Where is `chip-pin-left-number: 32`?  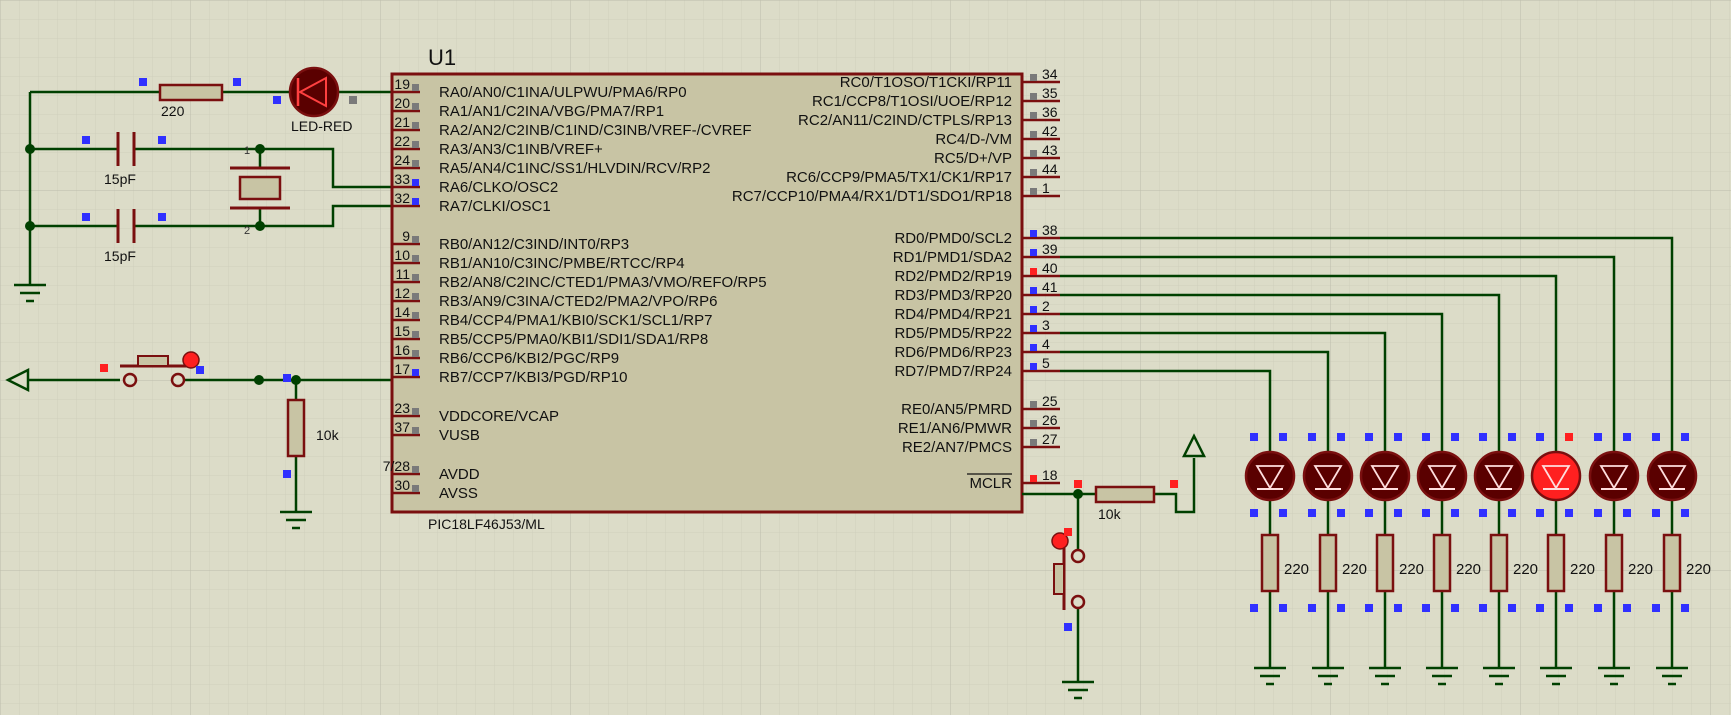
chip-pin-left-number: 32 is located at coordinates (402, 198).